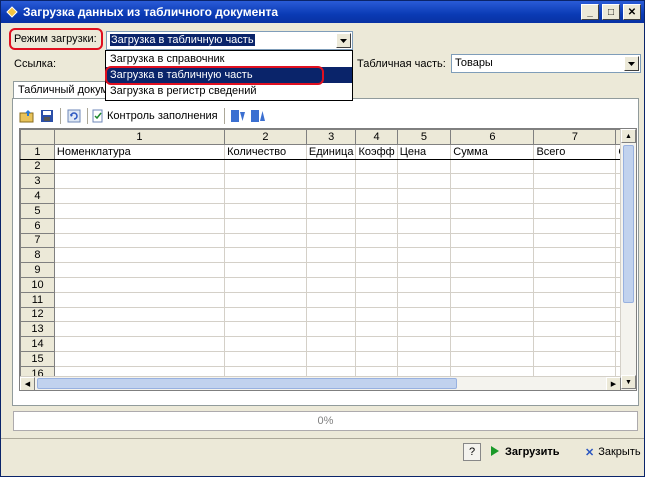 Image resolution: width=645 pixels, height=478 pixels. I want to click on move-down-icon, so click(238, 116).